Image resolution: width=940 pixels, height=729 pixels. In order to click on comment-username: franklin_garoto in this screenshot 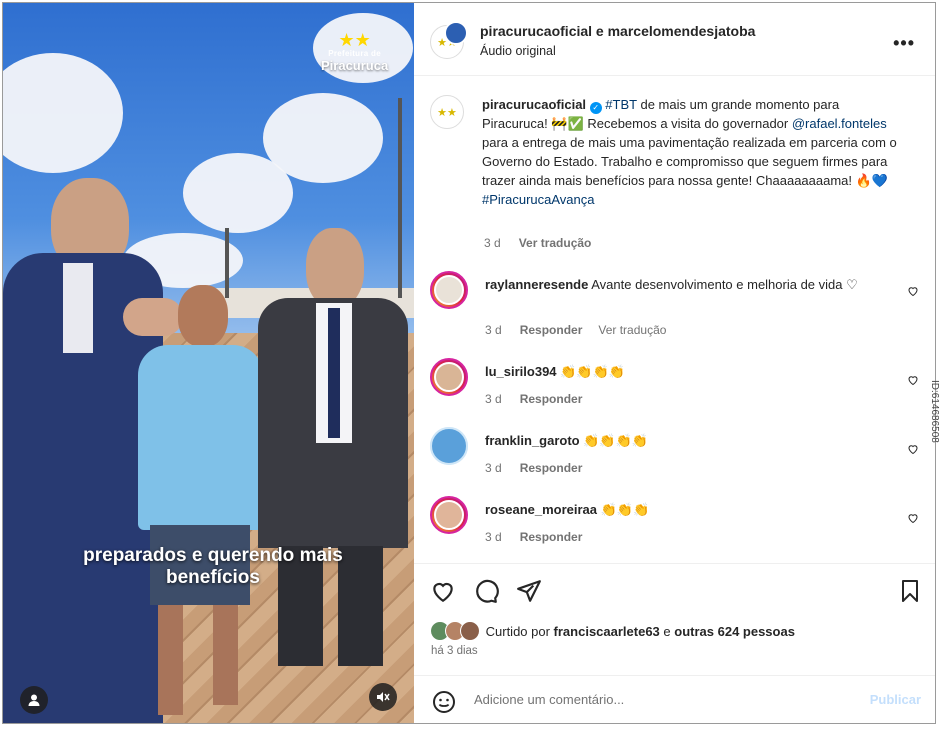, I will do `click(532, 440)`.